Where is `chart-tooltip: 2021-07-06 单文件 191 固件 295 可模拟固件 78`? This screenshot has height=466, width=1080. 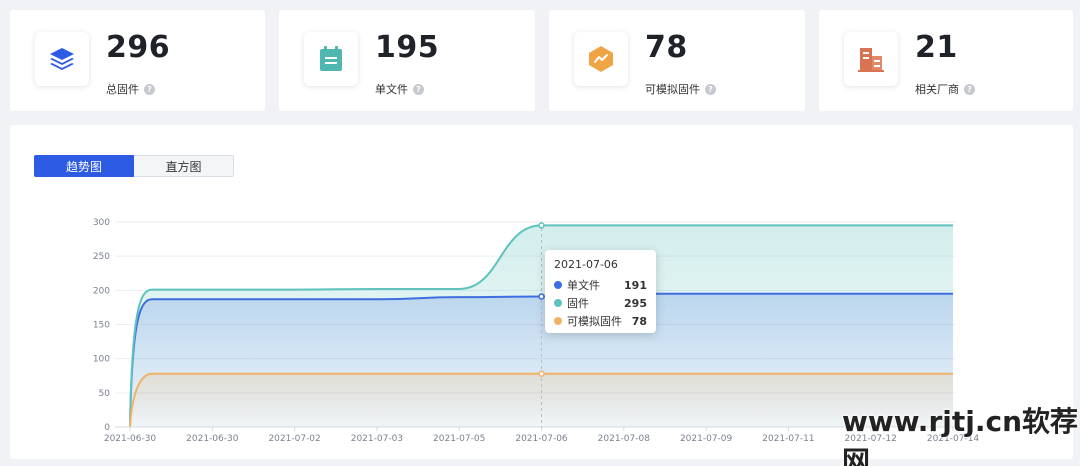
chart-tooltip: 2021-07-06 单文件 191 固件 295 可模拟固件 78 is located at coordinates (600, 291).